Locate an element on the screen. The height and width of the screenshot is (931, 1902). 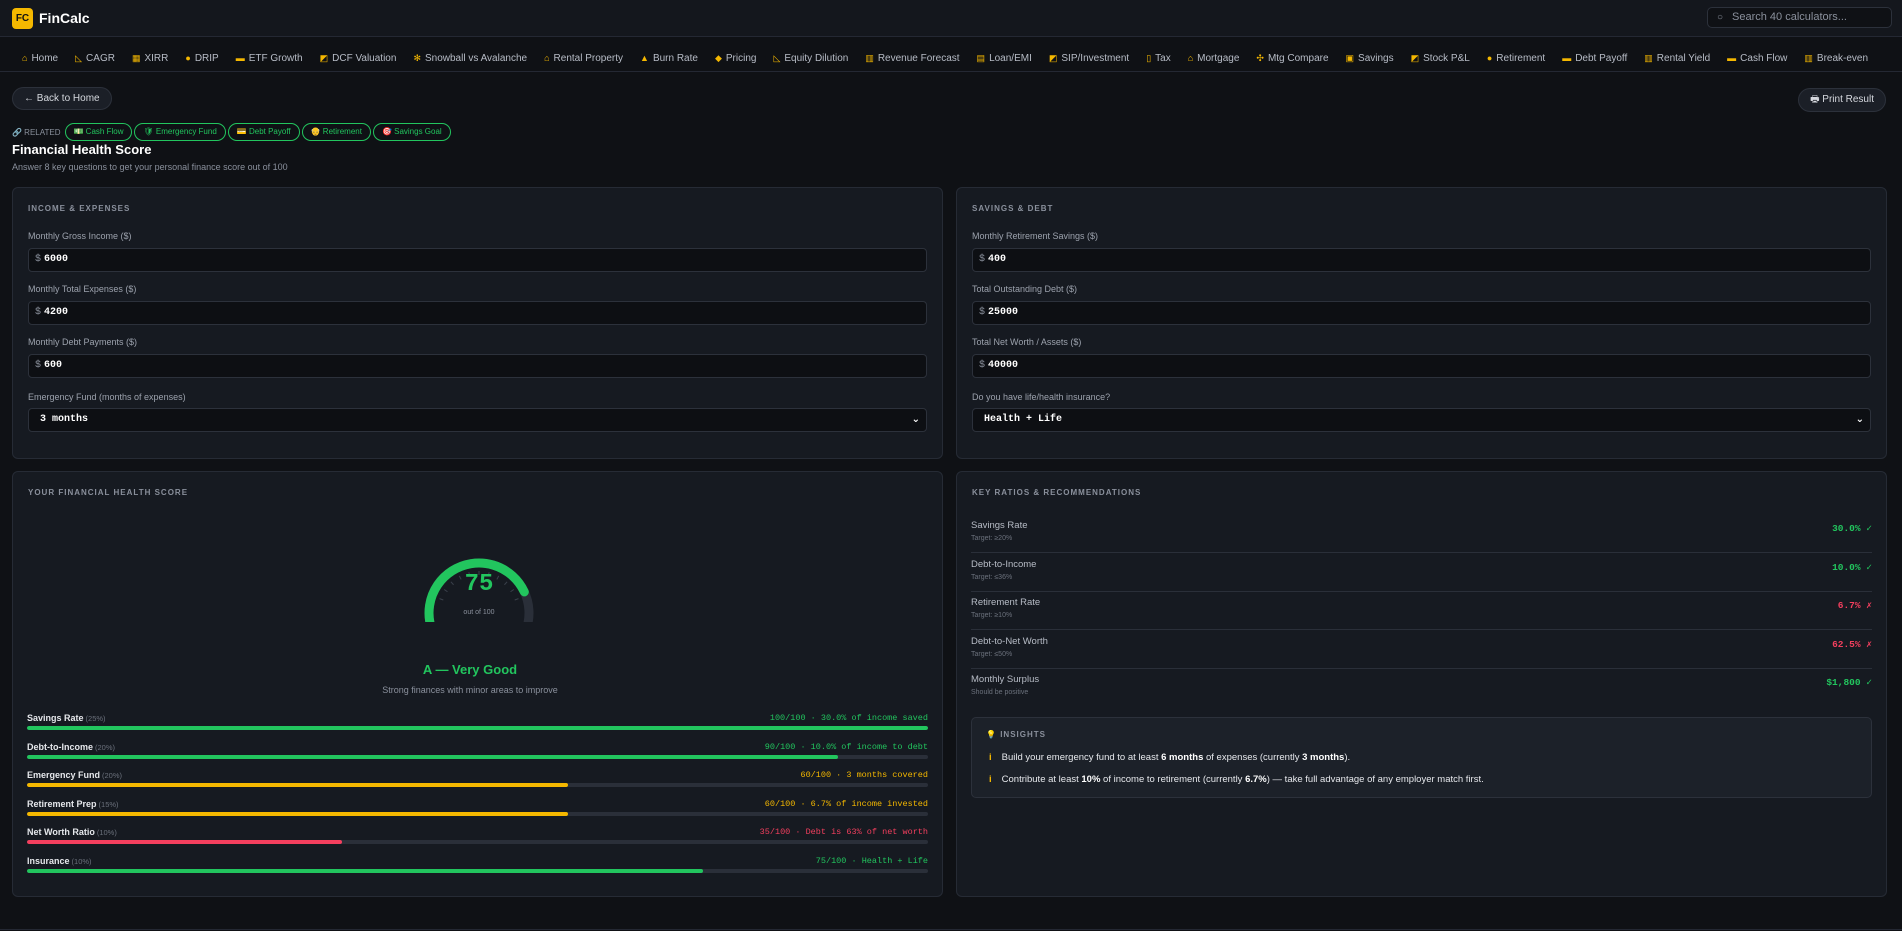
nav-item-xirr: ▦ XIRR is located at coordinates (150, 58).